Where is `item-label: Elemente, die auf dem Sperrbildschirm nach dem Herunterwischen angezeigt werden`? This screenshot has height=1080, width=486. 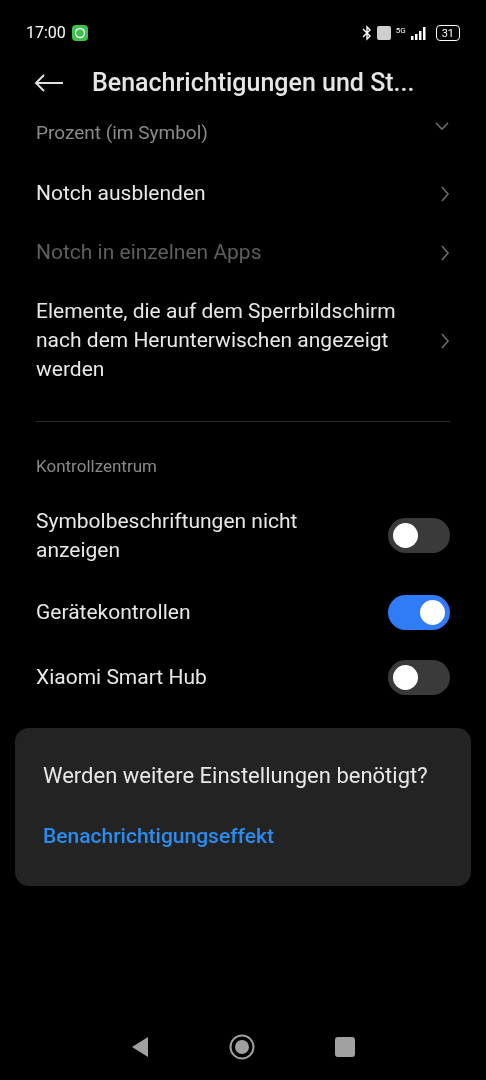 item-label: Elemente, die auf dem Sperrbildschirm nach dem Herunterwischen angezeigt werden is located at coordinates (216, 340).